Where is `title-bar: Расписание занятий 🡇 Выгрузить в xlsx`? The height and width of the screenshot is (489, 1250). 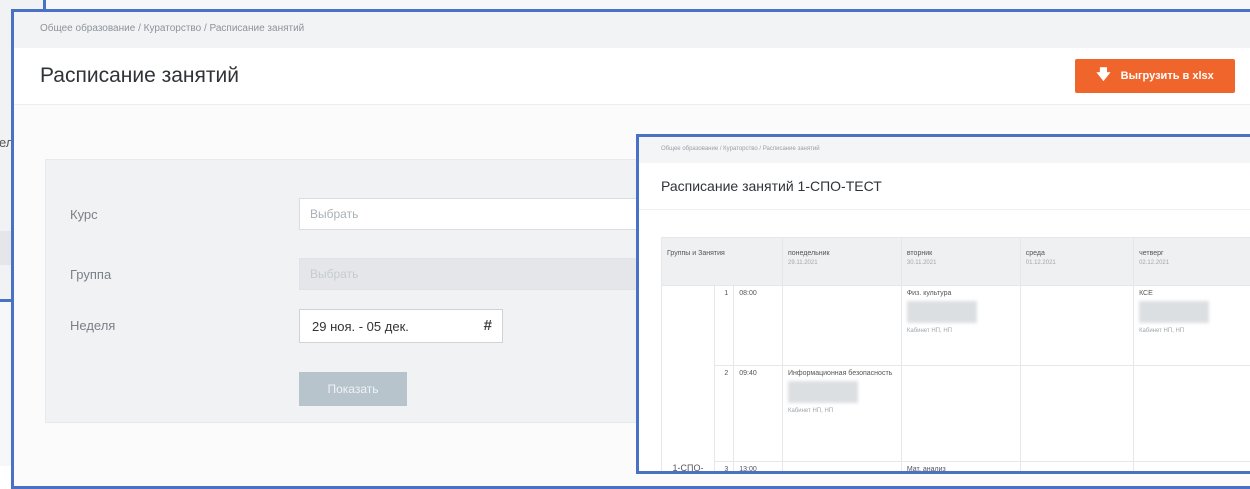 title-bar: Расписание занятий 🡇 Выгрузить в xlsx is located at coordinates (632, 76).